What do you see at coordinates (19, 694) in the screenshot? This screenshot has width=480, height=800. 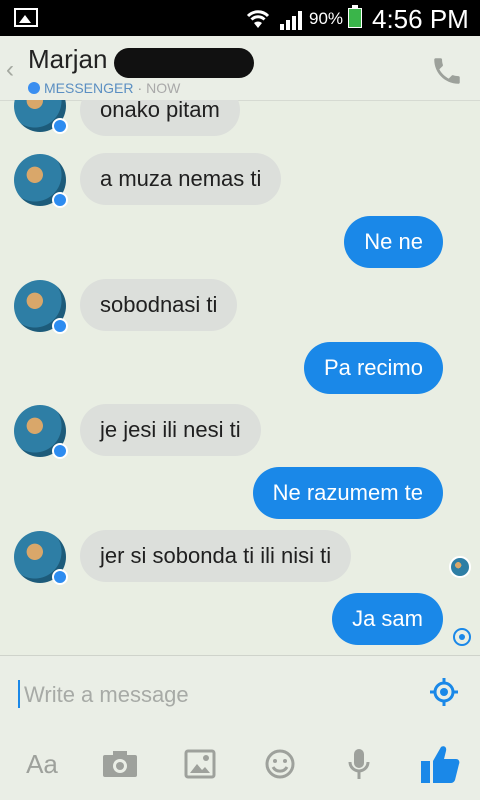 I see `text-caret` at bounding box center [19, 694].